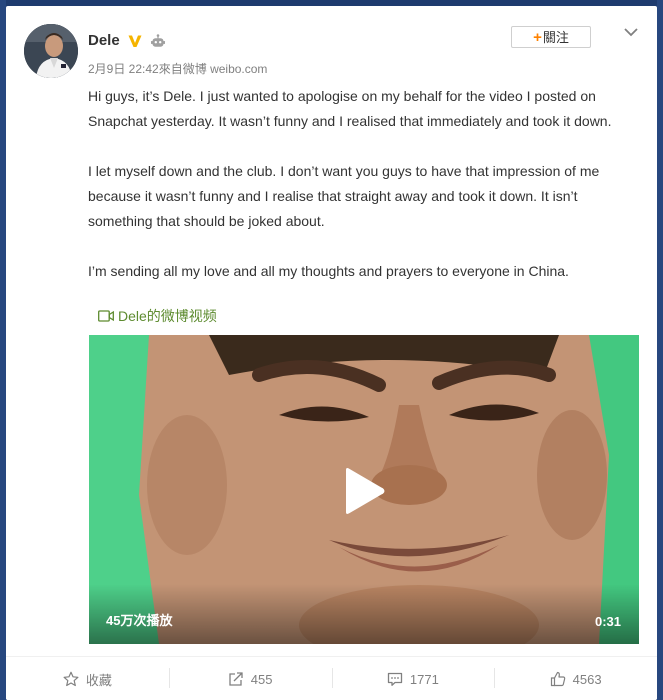  I want to click on video-link: Dele的微博视频, so click(157, 316).